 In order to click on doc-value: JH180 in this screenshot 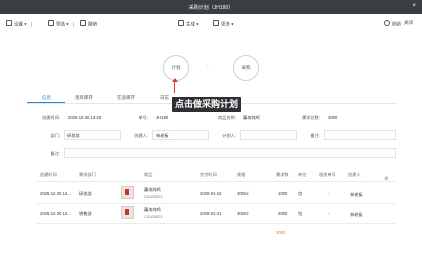, I will do `click(162, 117)`.